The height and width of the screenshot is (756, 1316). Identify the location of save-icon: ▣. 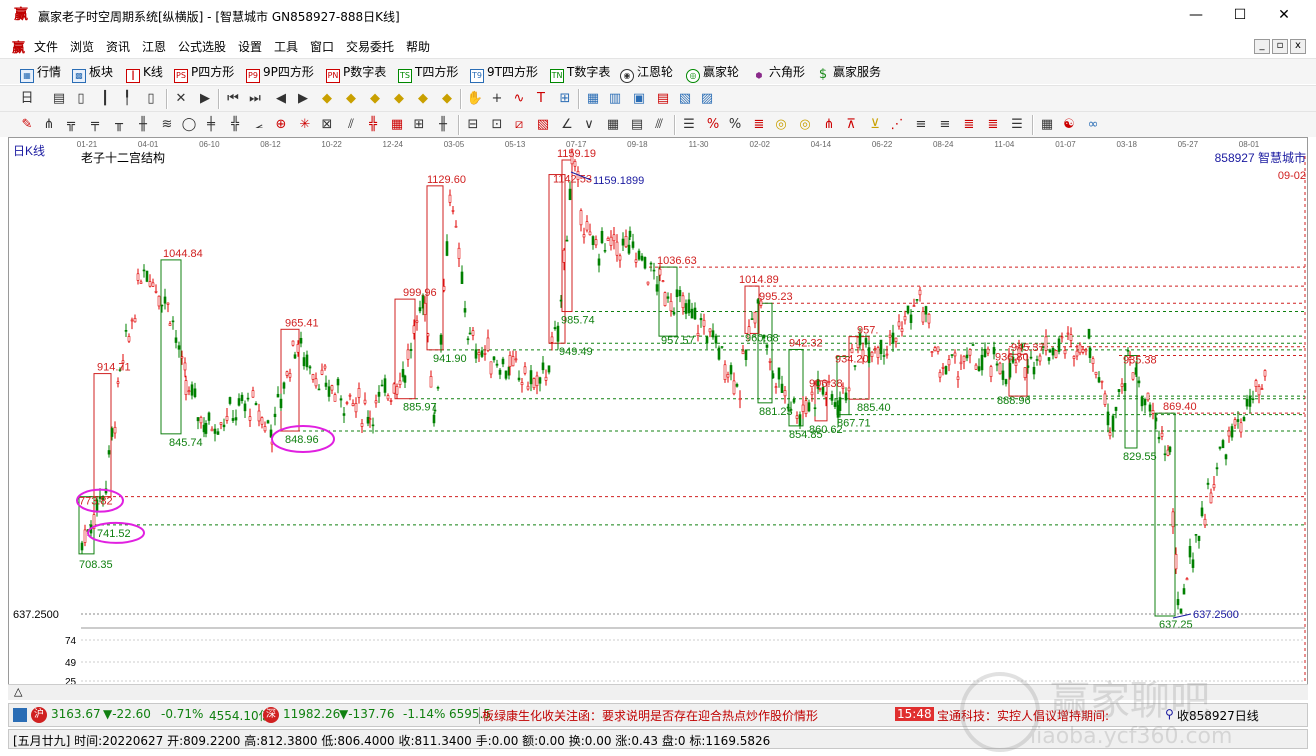
(639, 99).